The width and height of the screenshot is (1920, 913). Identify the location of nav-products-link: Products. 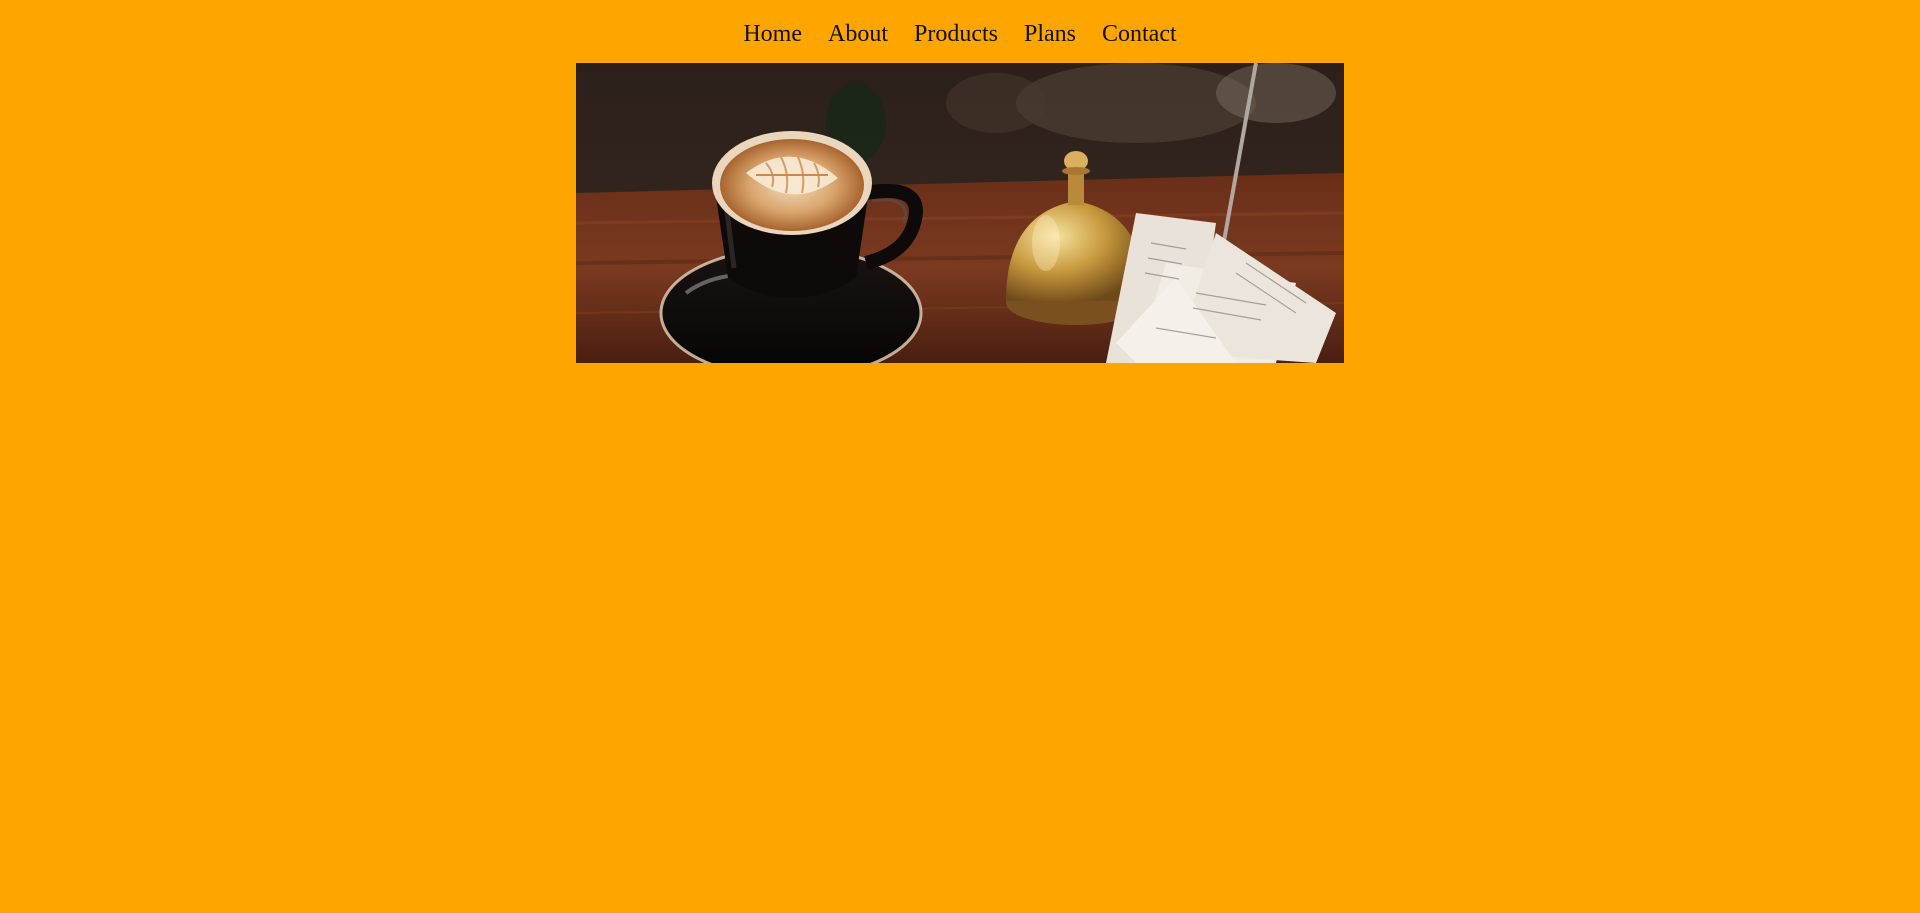
(956, 34).